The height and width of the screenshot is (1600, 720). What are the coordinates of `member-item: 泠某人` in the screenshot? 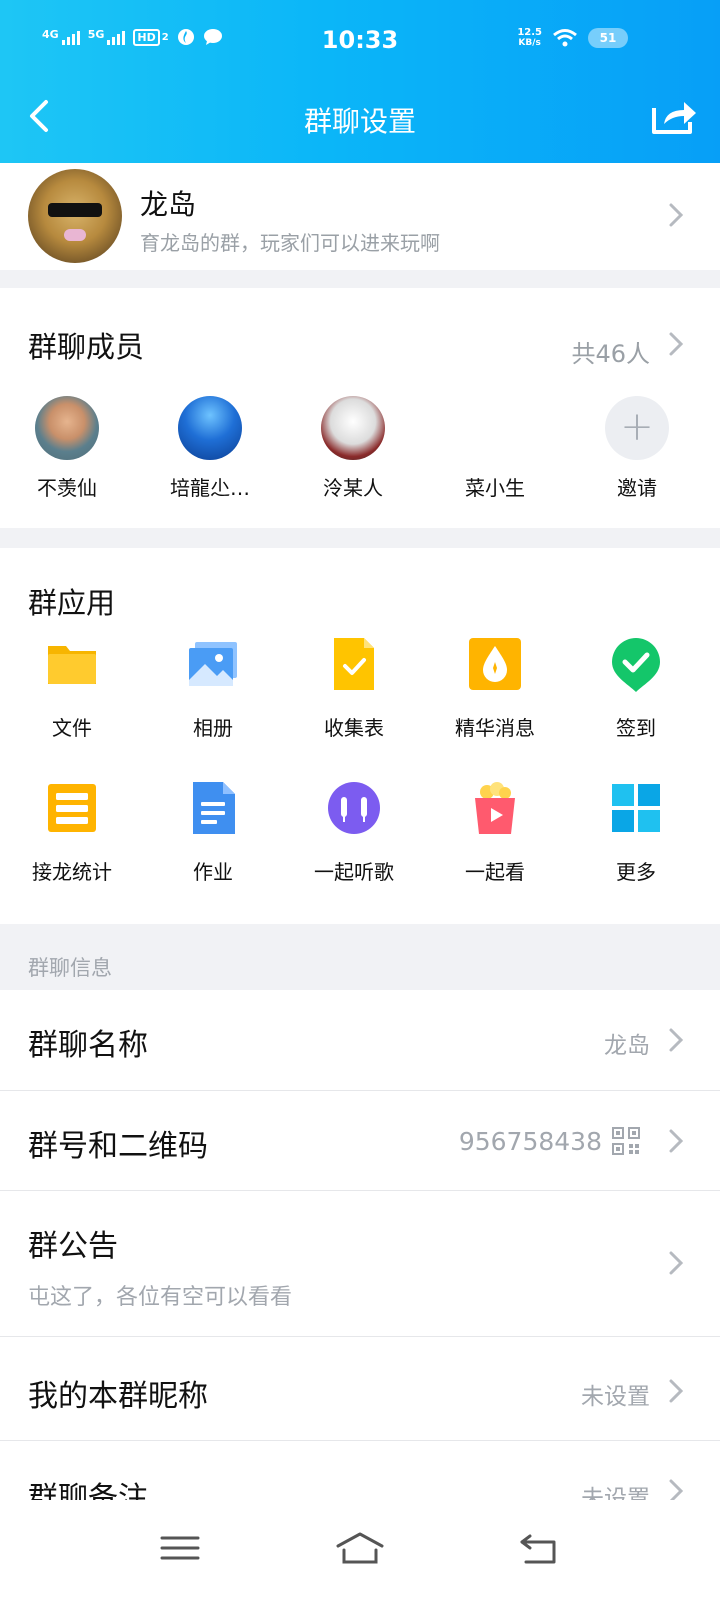 It's located at (353, 448).